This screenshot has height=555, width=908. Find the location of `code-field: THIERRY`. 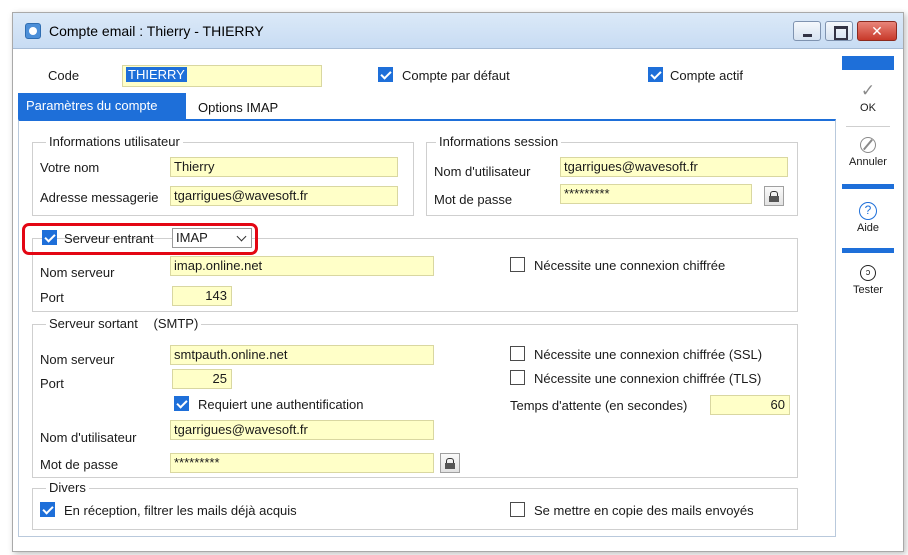

code-field: THIERRY is located at coordinates (222, 76).